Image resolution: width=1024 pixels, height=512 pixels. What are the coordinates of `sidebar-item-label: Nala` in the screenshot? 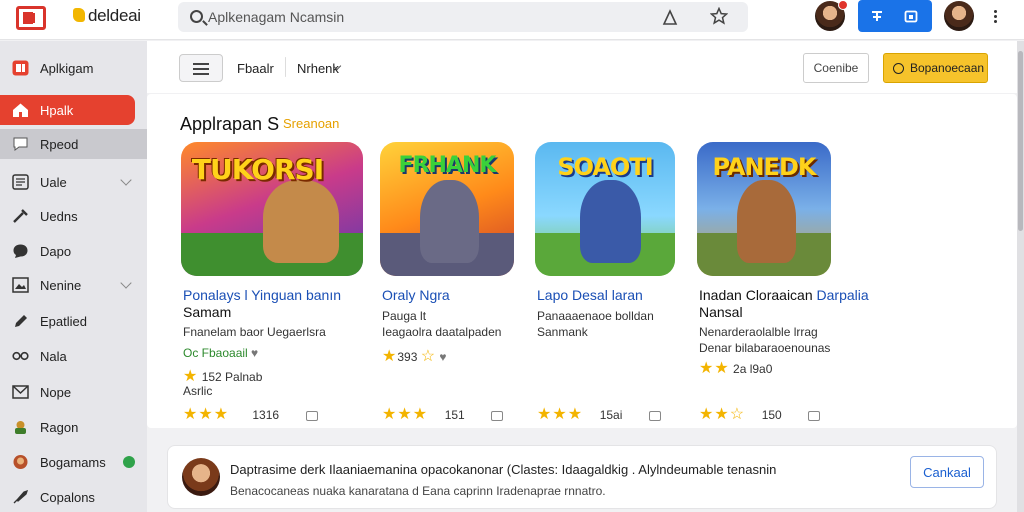 It's located at (53, 356).